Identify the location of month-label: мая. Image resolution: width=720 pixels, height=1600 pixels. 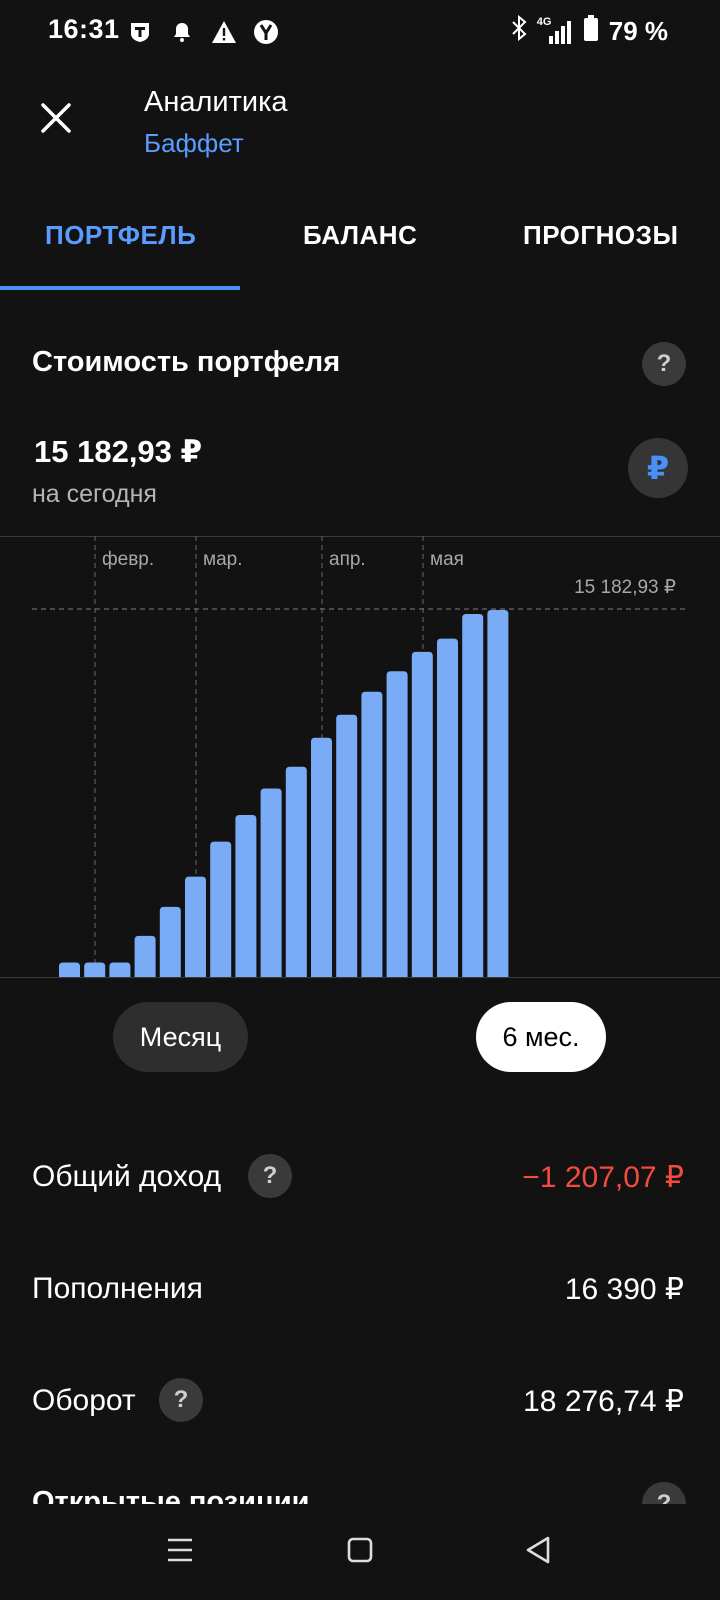
(447, 559).